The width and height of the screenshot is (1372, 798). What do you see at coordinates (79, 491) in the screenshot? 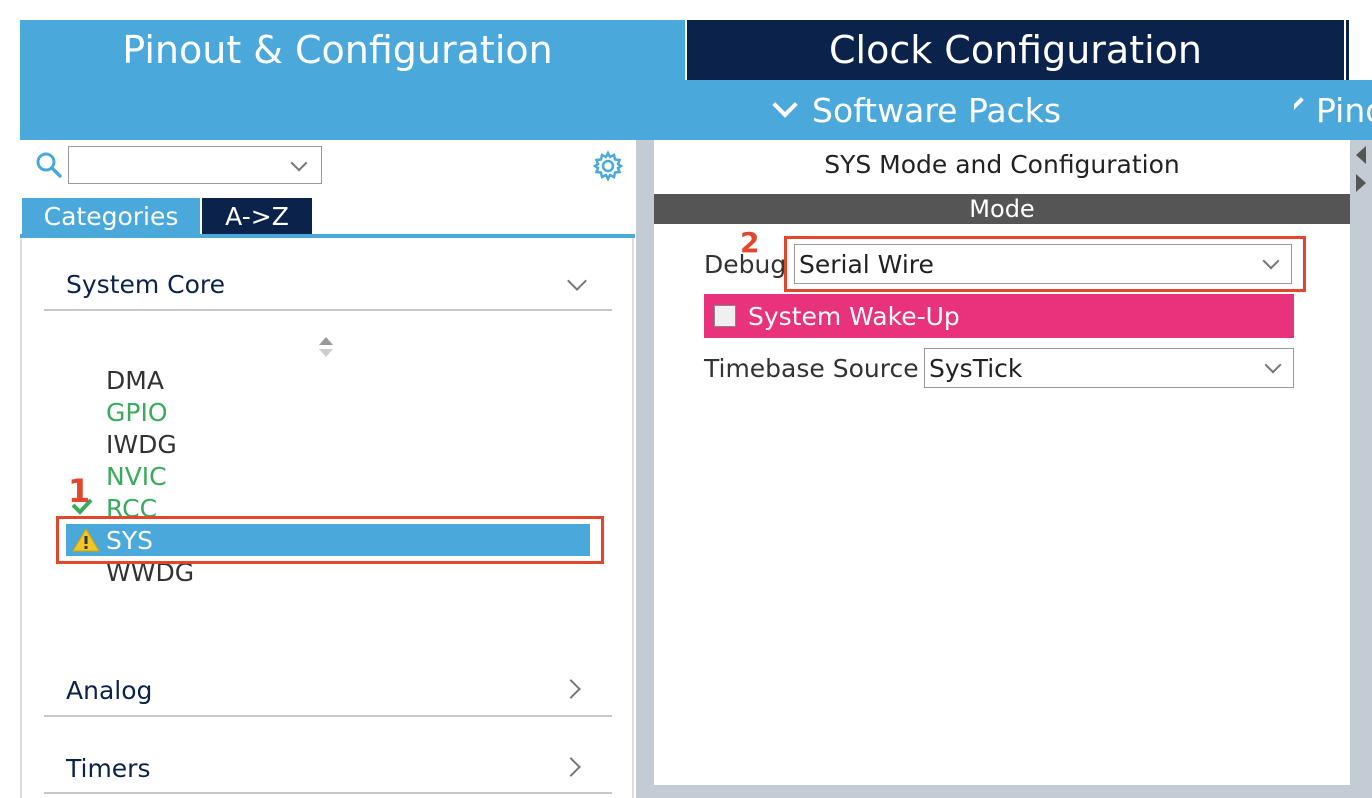
I see `annotation-number-1: 1` at bounding box center [79, 491].